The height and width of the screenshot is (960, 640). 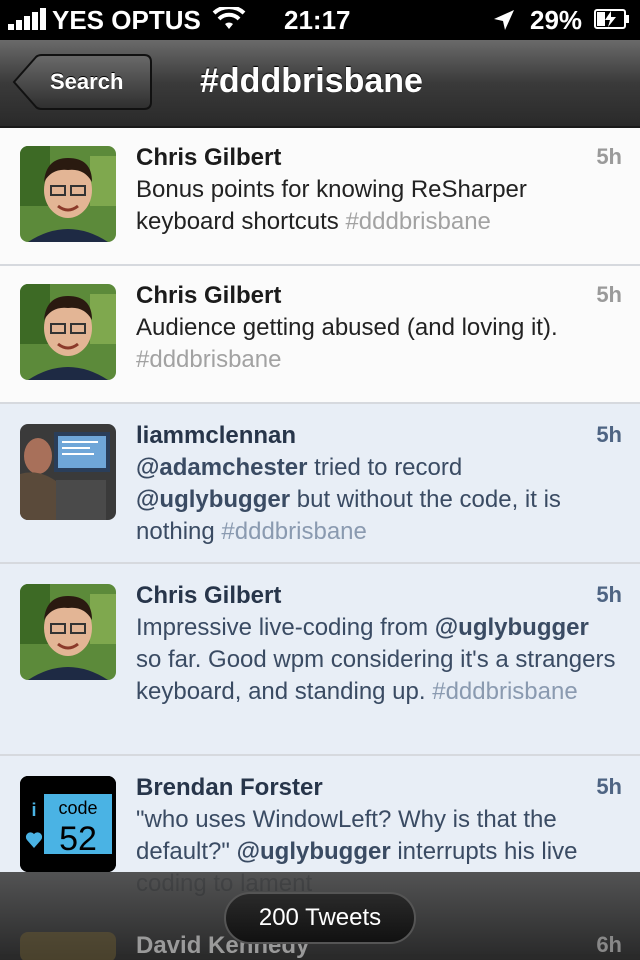 I want to click on signal-strength-icon, so click(x=28, y=19).